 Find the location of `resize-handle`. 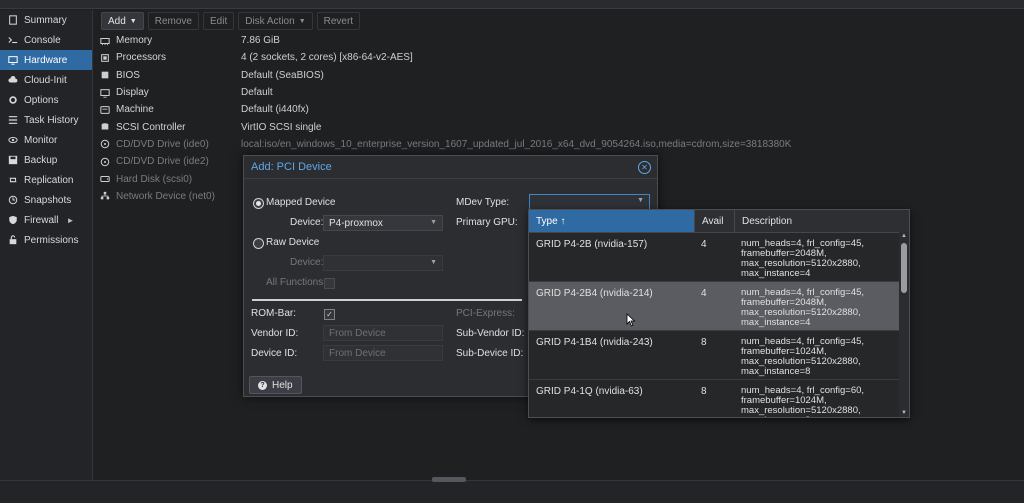

resize-handle is located at coordinates (449, 479).